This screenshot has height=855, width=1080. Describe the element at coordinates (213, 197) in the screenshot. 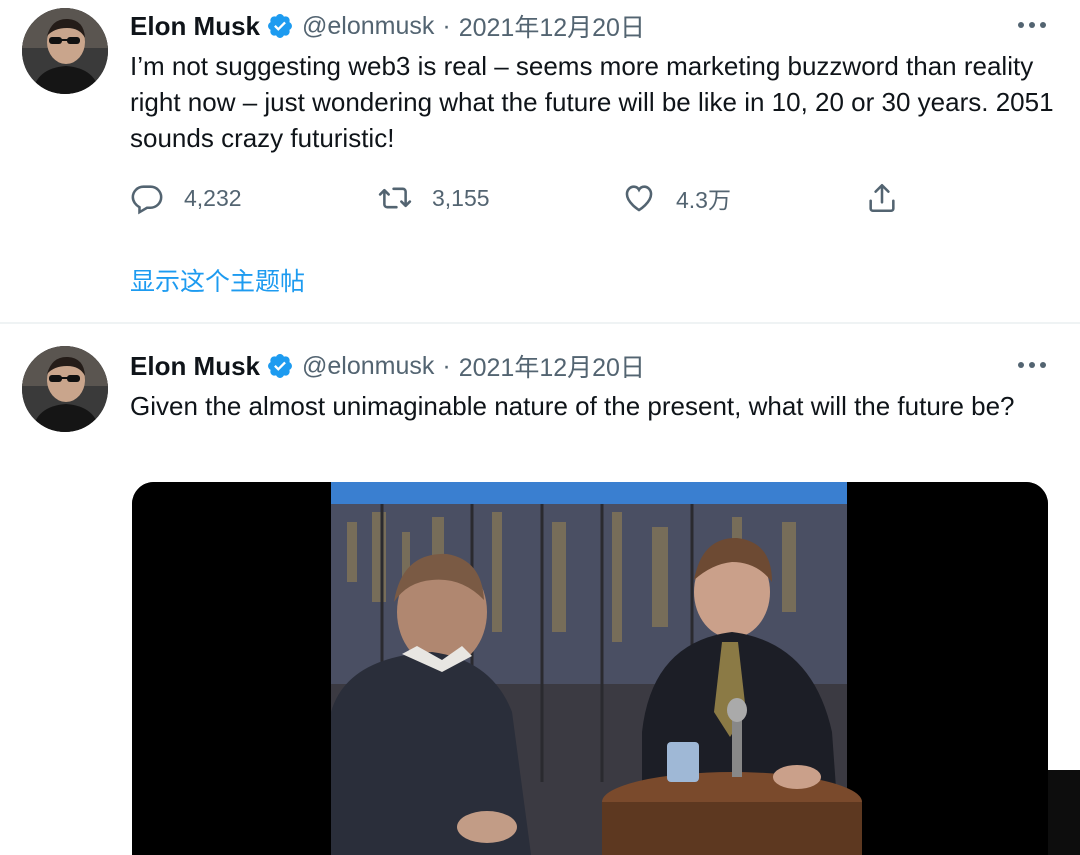

I see `reply-count: 4,232` at that location.